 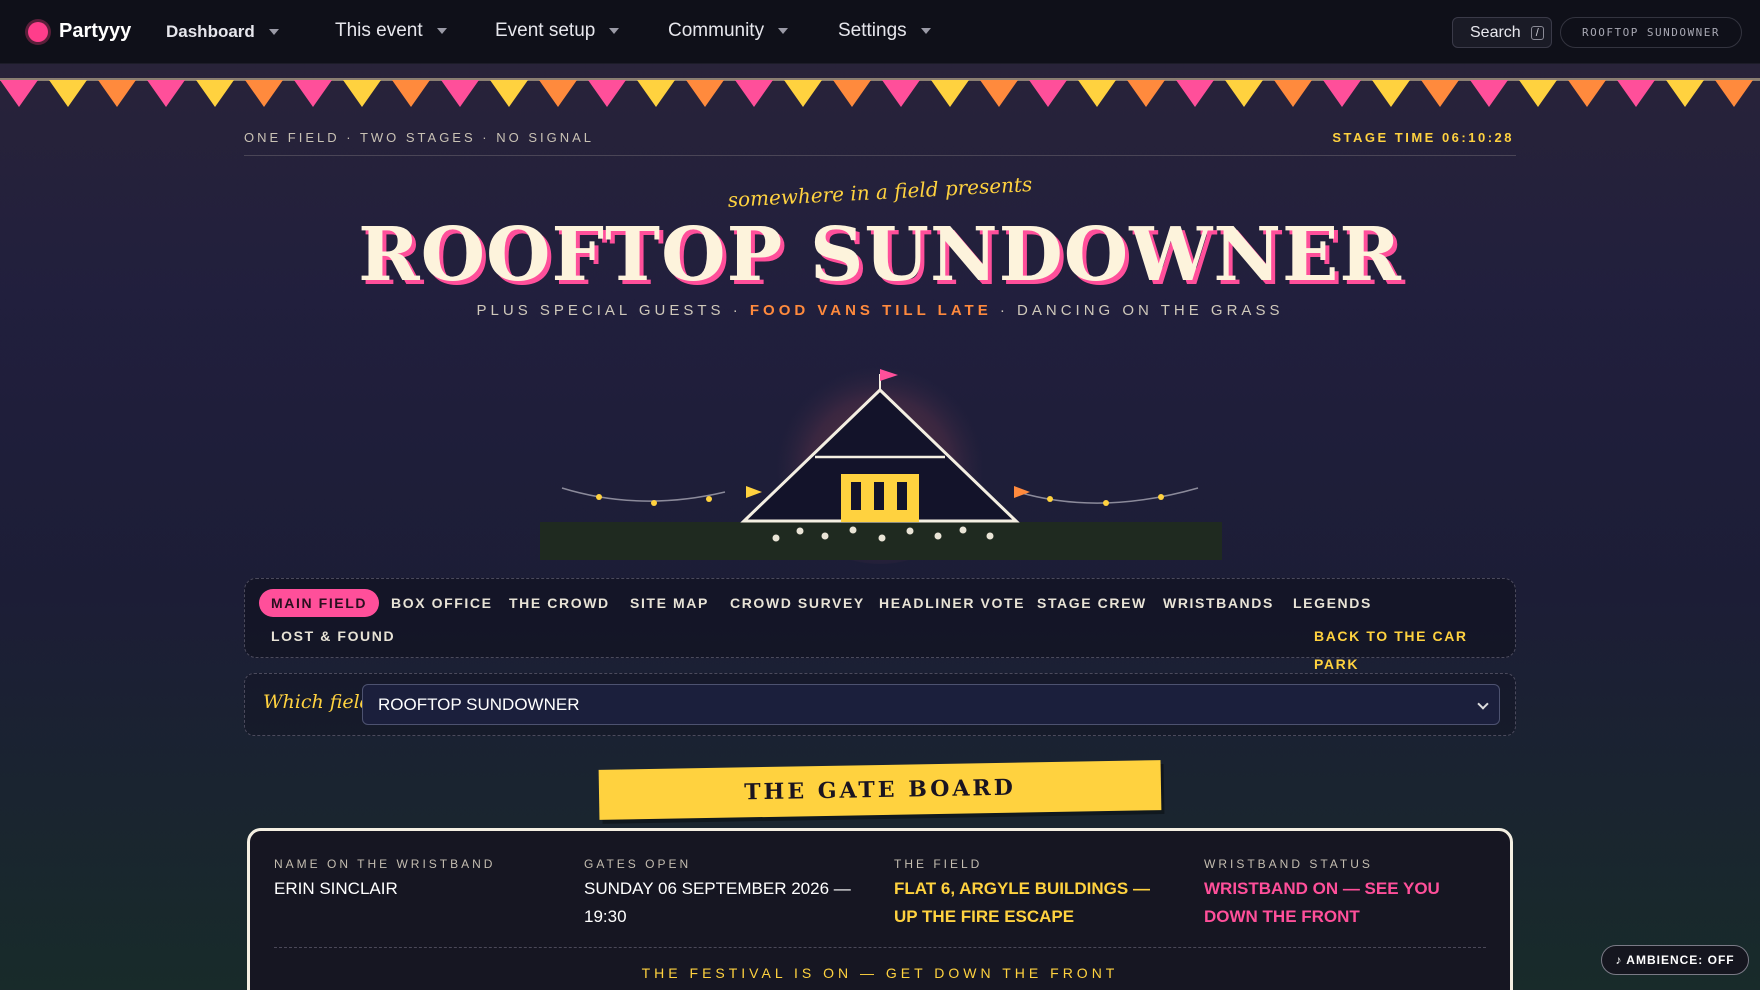 I want to click on tab-main-field: MAIN FIELD, so click(x=319, y=603).